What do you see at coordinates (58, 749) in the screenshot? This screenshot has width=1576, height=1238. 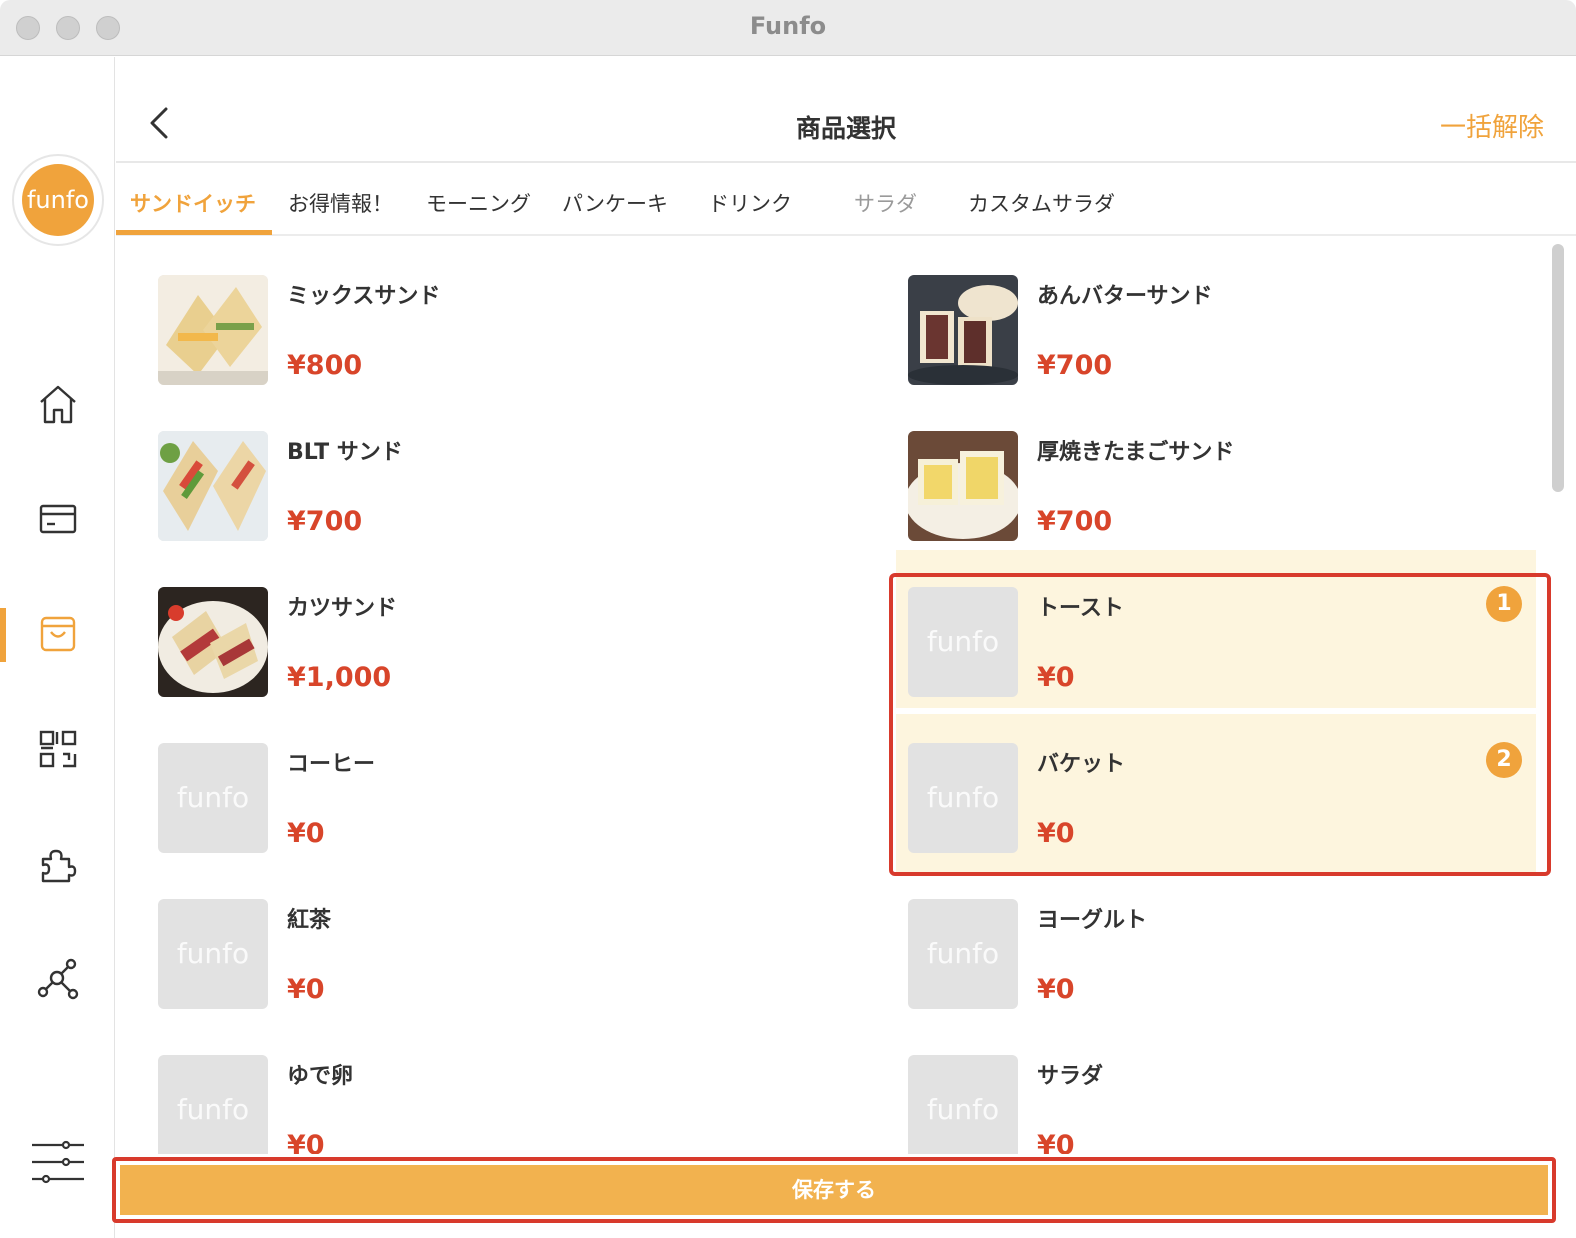 I see `qr-code-icon` at bounding box center [58, 749].